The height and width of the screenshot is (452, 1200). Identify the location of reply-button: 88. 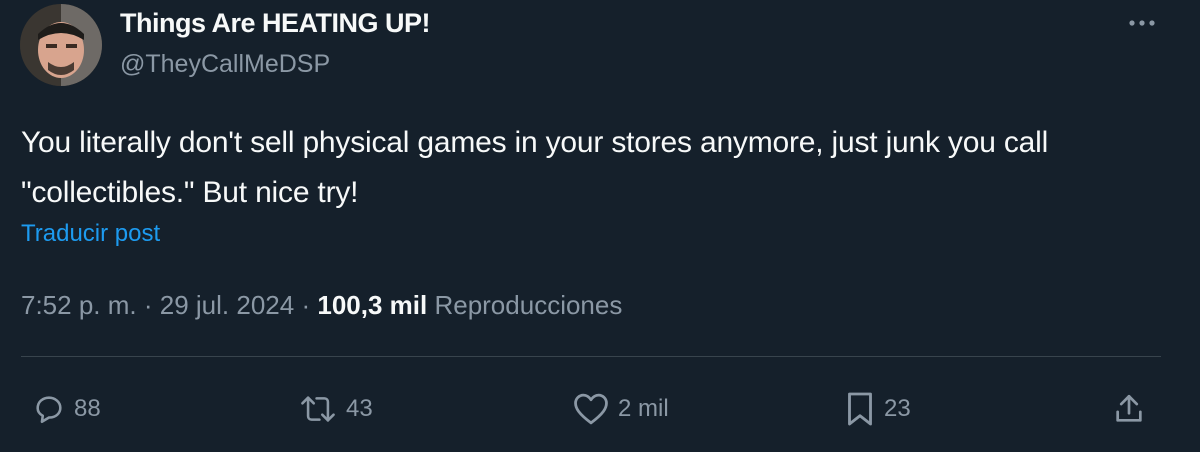
(66, 409).